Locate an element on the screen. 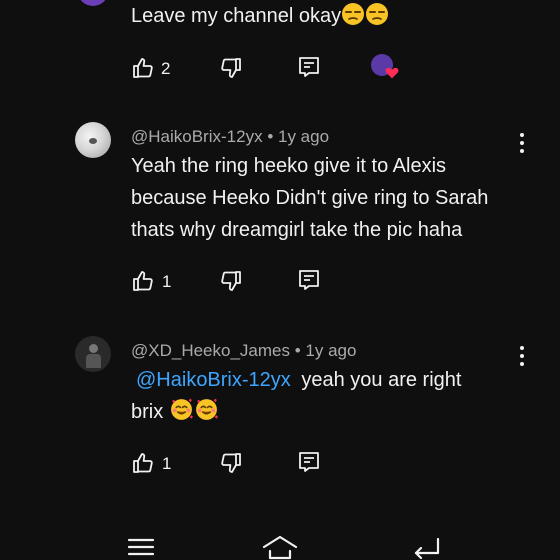 Image resolution: width=560 pixels, height=560 pixels. comment-author: @HaikoBrix-12yx is located at coordinates (197, 136).